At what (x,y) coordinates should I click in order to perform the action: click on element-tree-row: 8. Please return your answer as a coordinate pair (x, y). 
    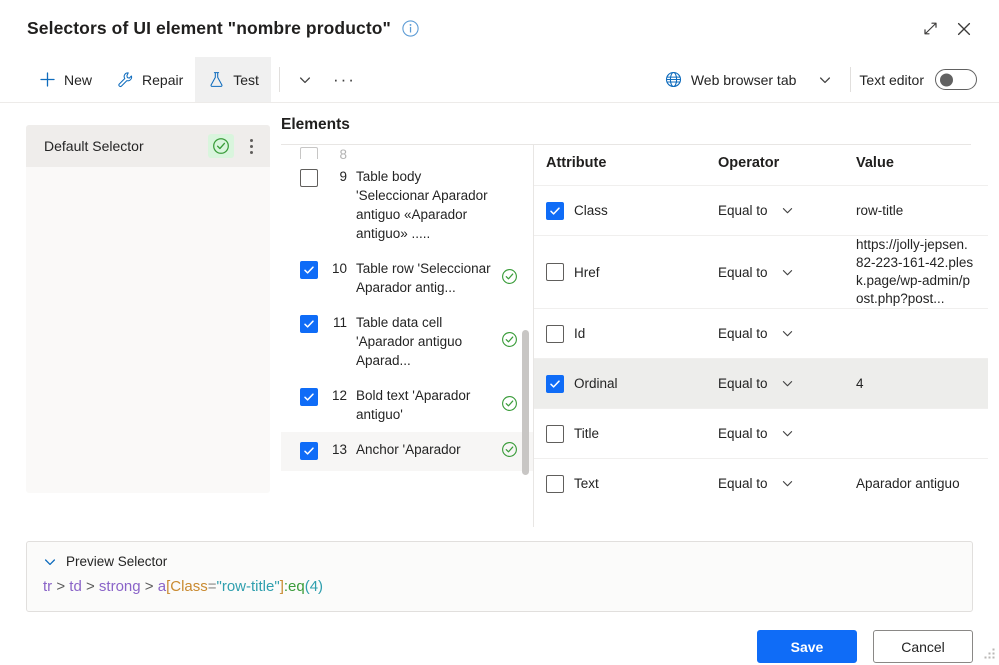
    Looking at the image, I should click on (407, 152).